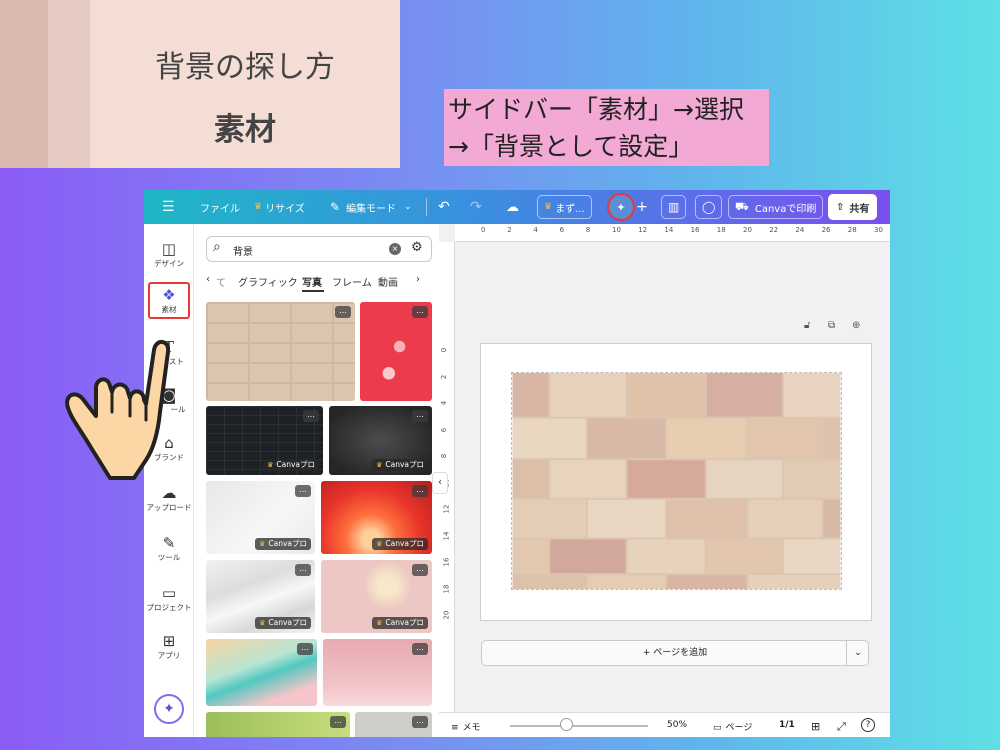 Image resolution: width=1000 pixels, height=750 pixels. I want to click on notes-button: ≡メモ, so click(466, 726).